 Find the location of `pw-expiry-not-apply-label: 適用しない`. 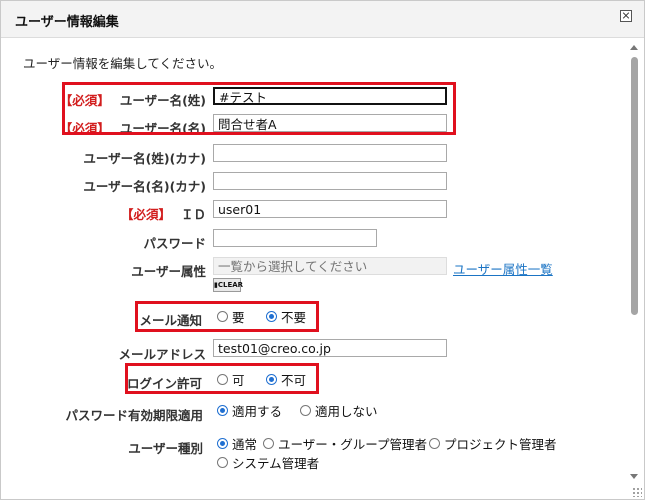

pw-expiry-not-apply-label: 適用しない is located at coordinates (346, 411).